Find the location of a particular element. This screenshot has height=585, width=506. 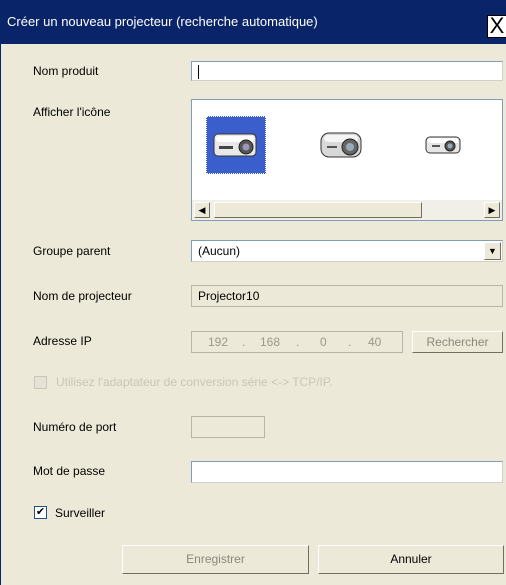

projector-small-icon is located at coordinates (444, 145).